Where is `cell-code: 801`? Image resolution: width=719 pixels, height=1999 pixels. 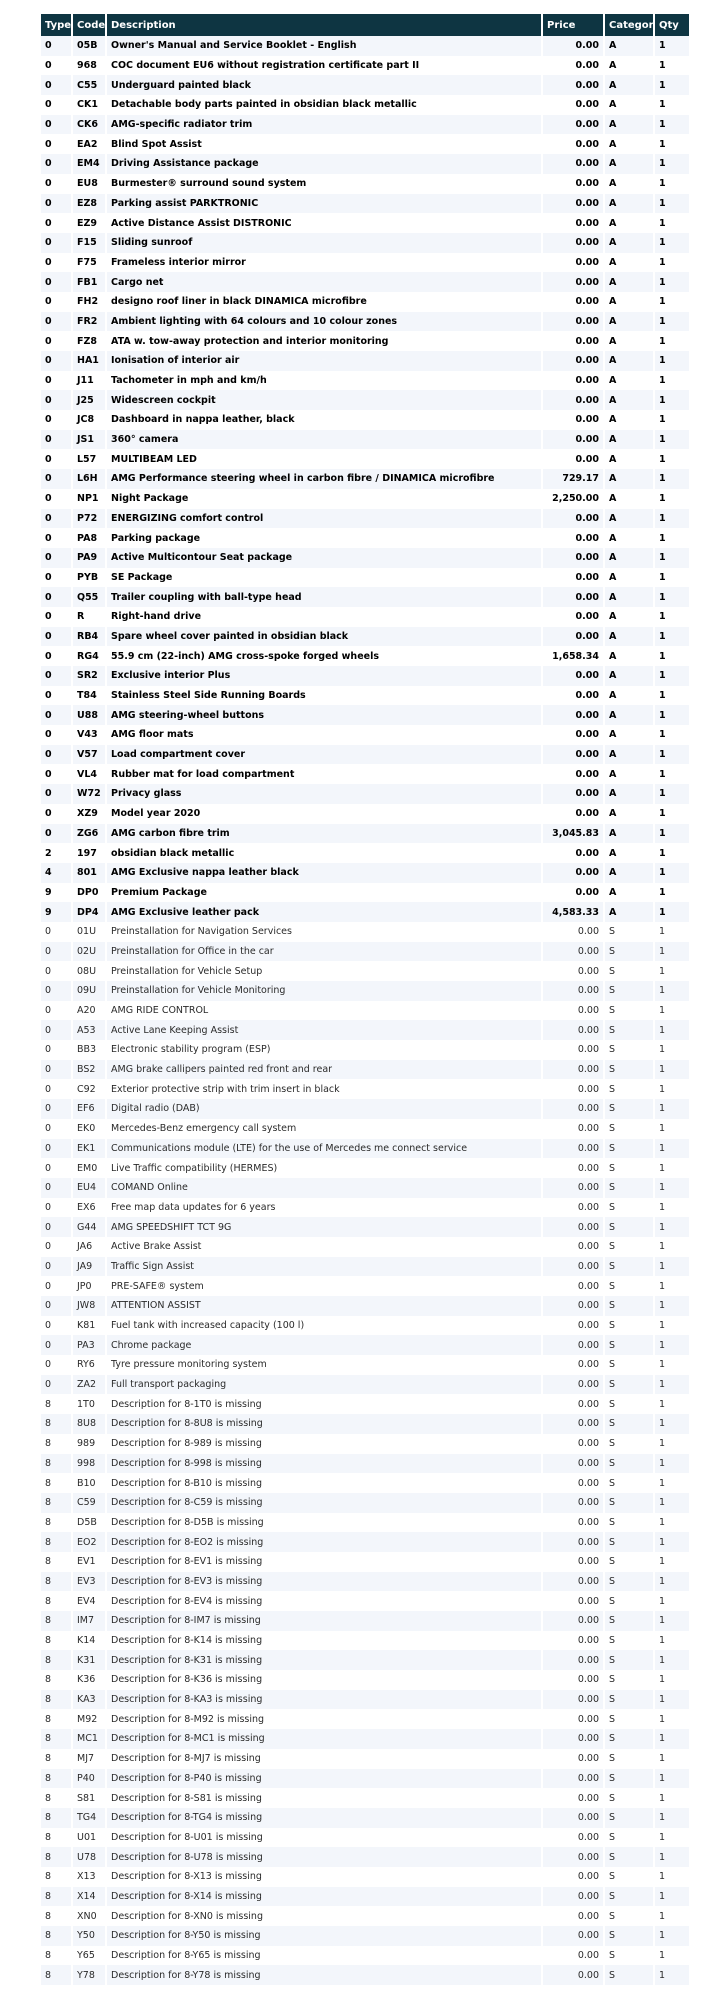 cell-code: 801 is located at coordinates (90, 872).